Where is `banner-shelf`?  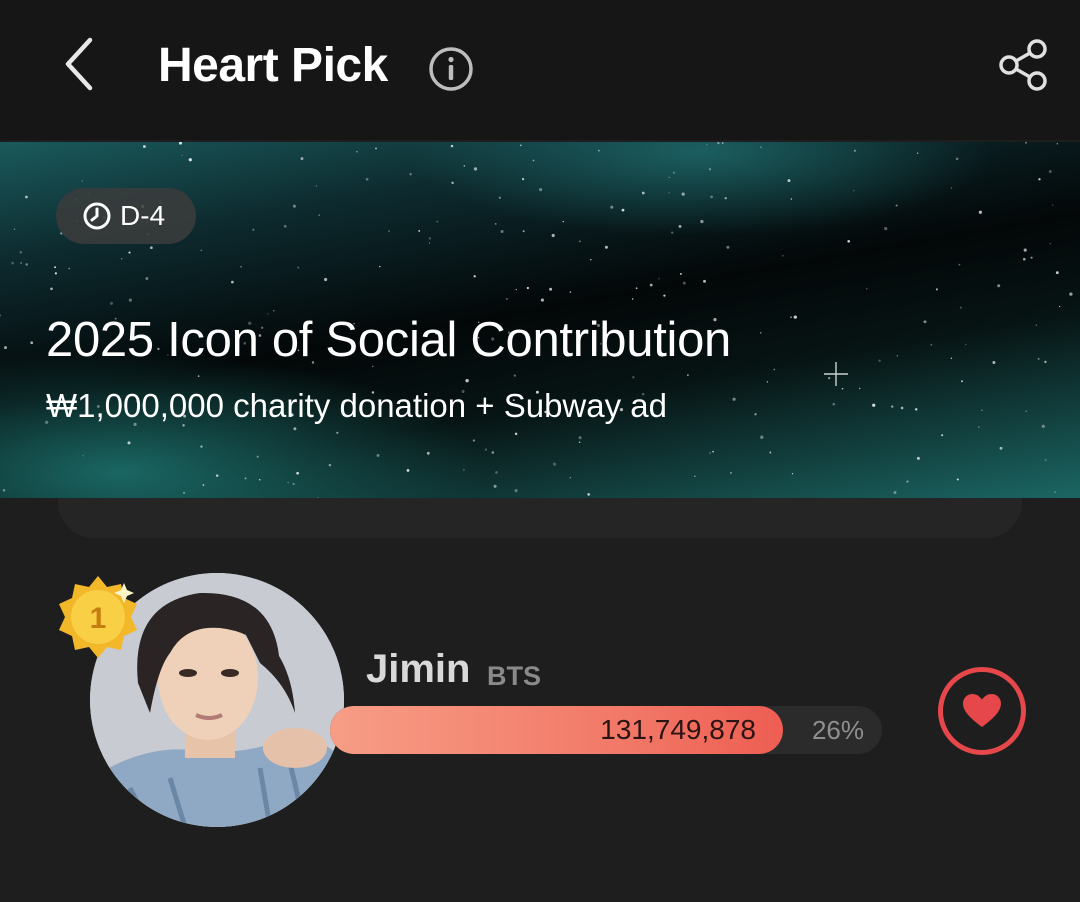
banner-shelf is located at coordinates (540, 518).